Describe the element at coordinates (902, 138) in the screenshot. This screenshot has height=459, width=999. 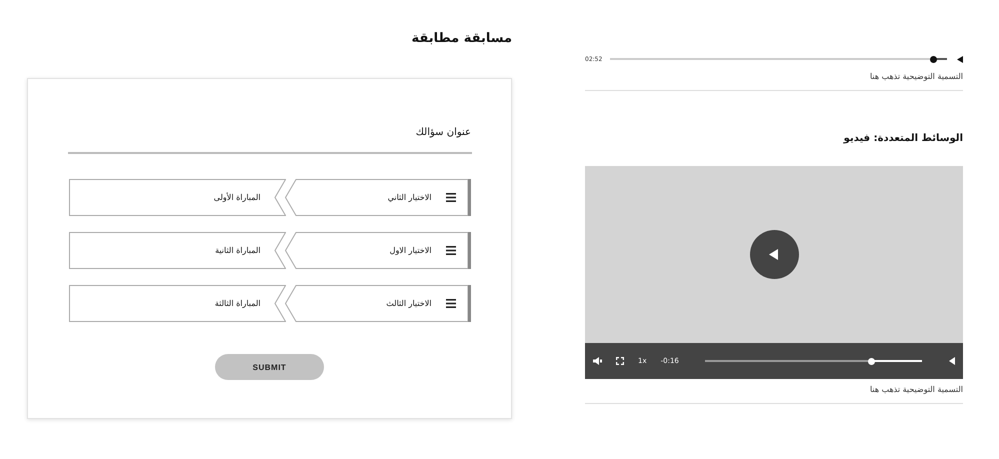
I see `video-heading: الوسائط المتعددة: فيديو` at that location.